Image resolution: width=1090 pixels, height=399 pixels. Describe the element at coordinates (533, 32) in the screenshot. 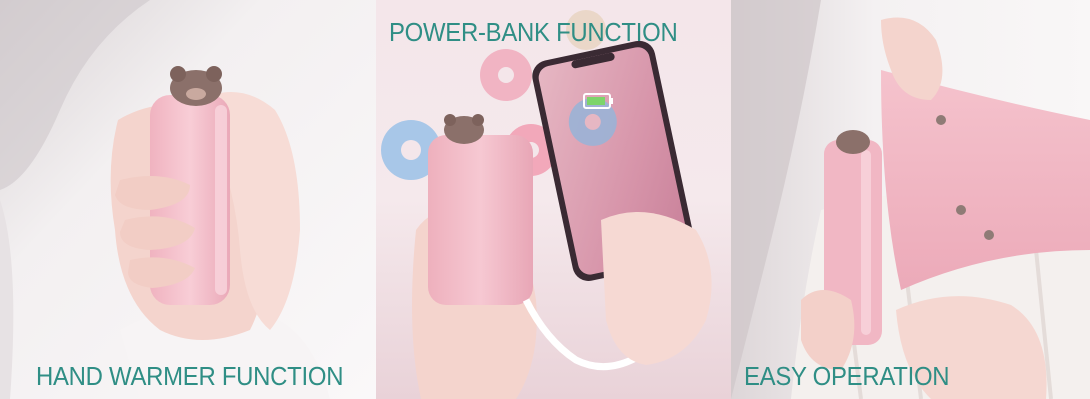

I see `caption-power-bank: POWER-BANK FUNCTION` at that location.